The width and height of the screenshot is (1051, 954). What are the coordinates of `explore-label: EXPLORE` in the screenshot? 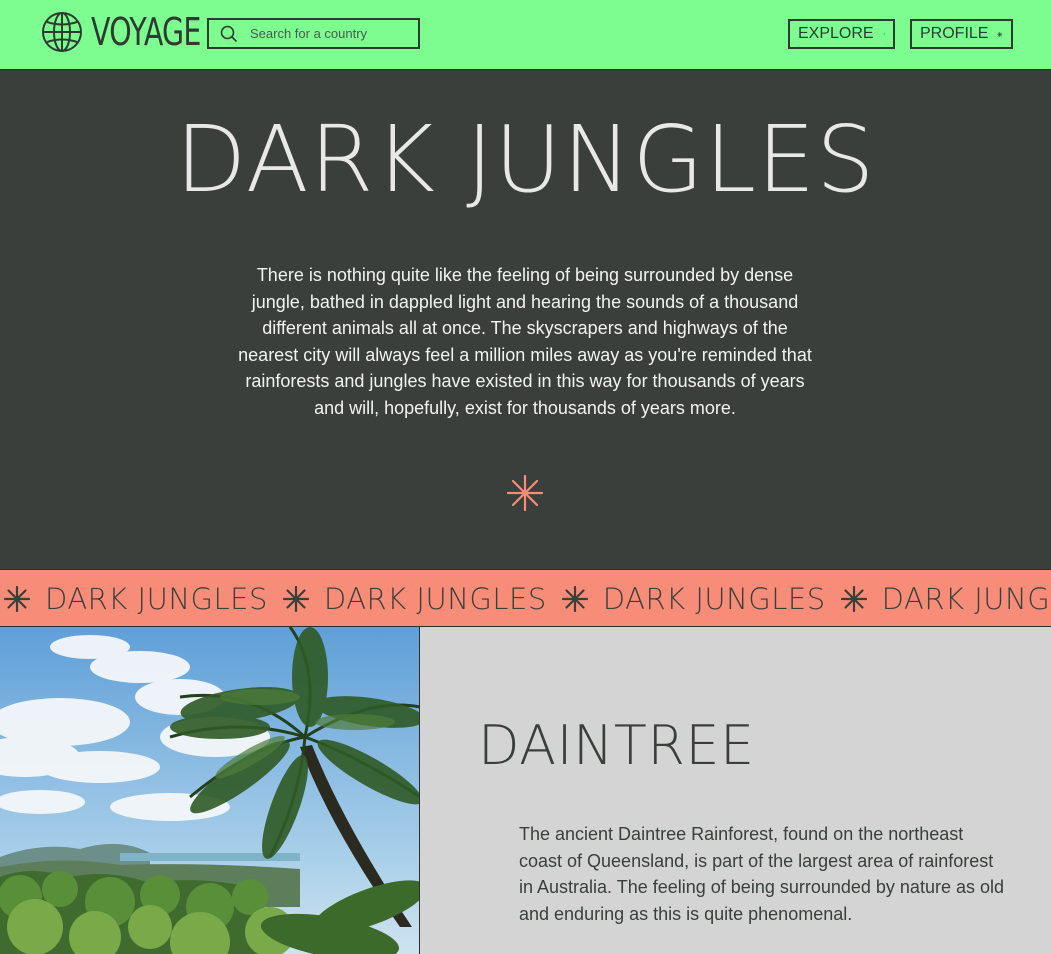 It's located at (836, 33).